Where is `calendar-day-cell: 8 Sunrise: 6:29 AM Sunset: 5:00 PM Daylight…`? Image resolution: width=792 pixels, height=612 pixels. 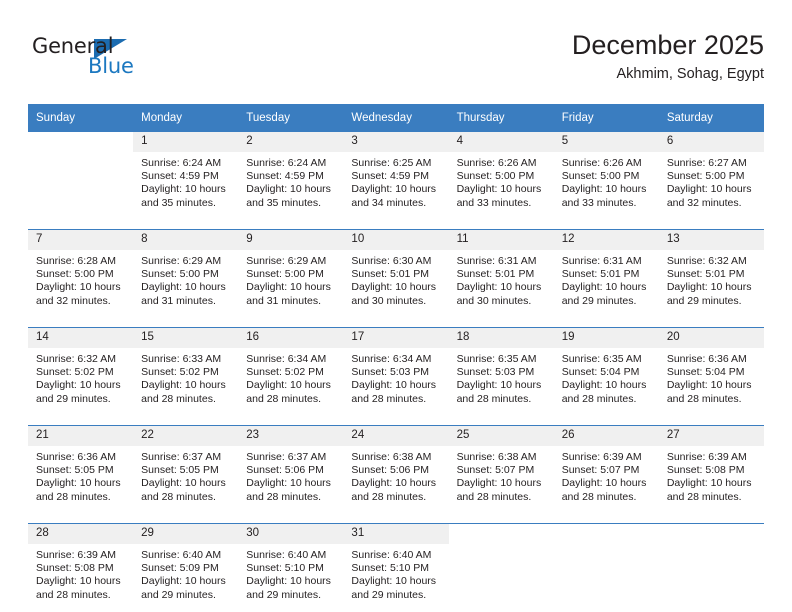
calendar-day-cell: 8 Sunrise: 6:29 AM Sunset: 5:00 PM Daylight… is located at coordinates (186, 270).